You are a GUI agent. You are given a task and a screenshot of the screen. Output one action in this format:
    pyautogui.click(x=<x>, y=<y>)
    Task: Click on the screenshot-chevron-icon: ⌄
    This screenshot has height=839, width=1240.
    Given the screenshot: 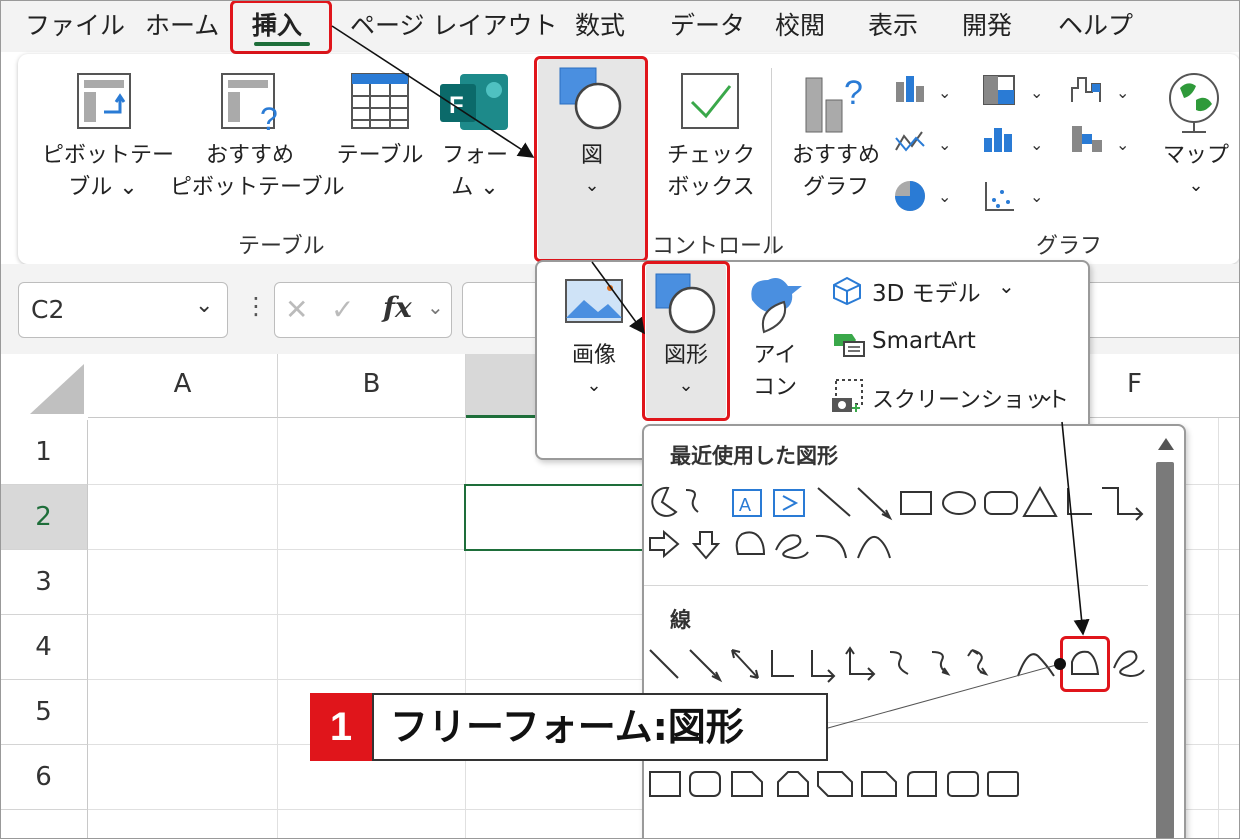 What is the action you would take?
    pyautogui.click(x=1046, y=394)
    